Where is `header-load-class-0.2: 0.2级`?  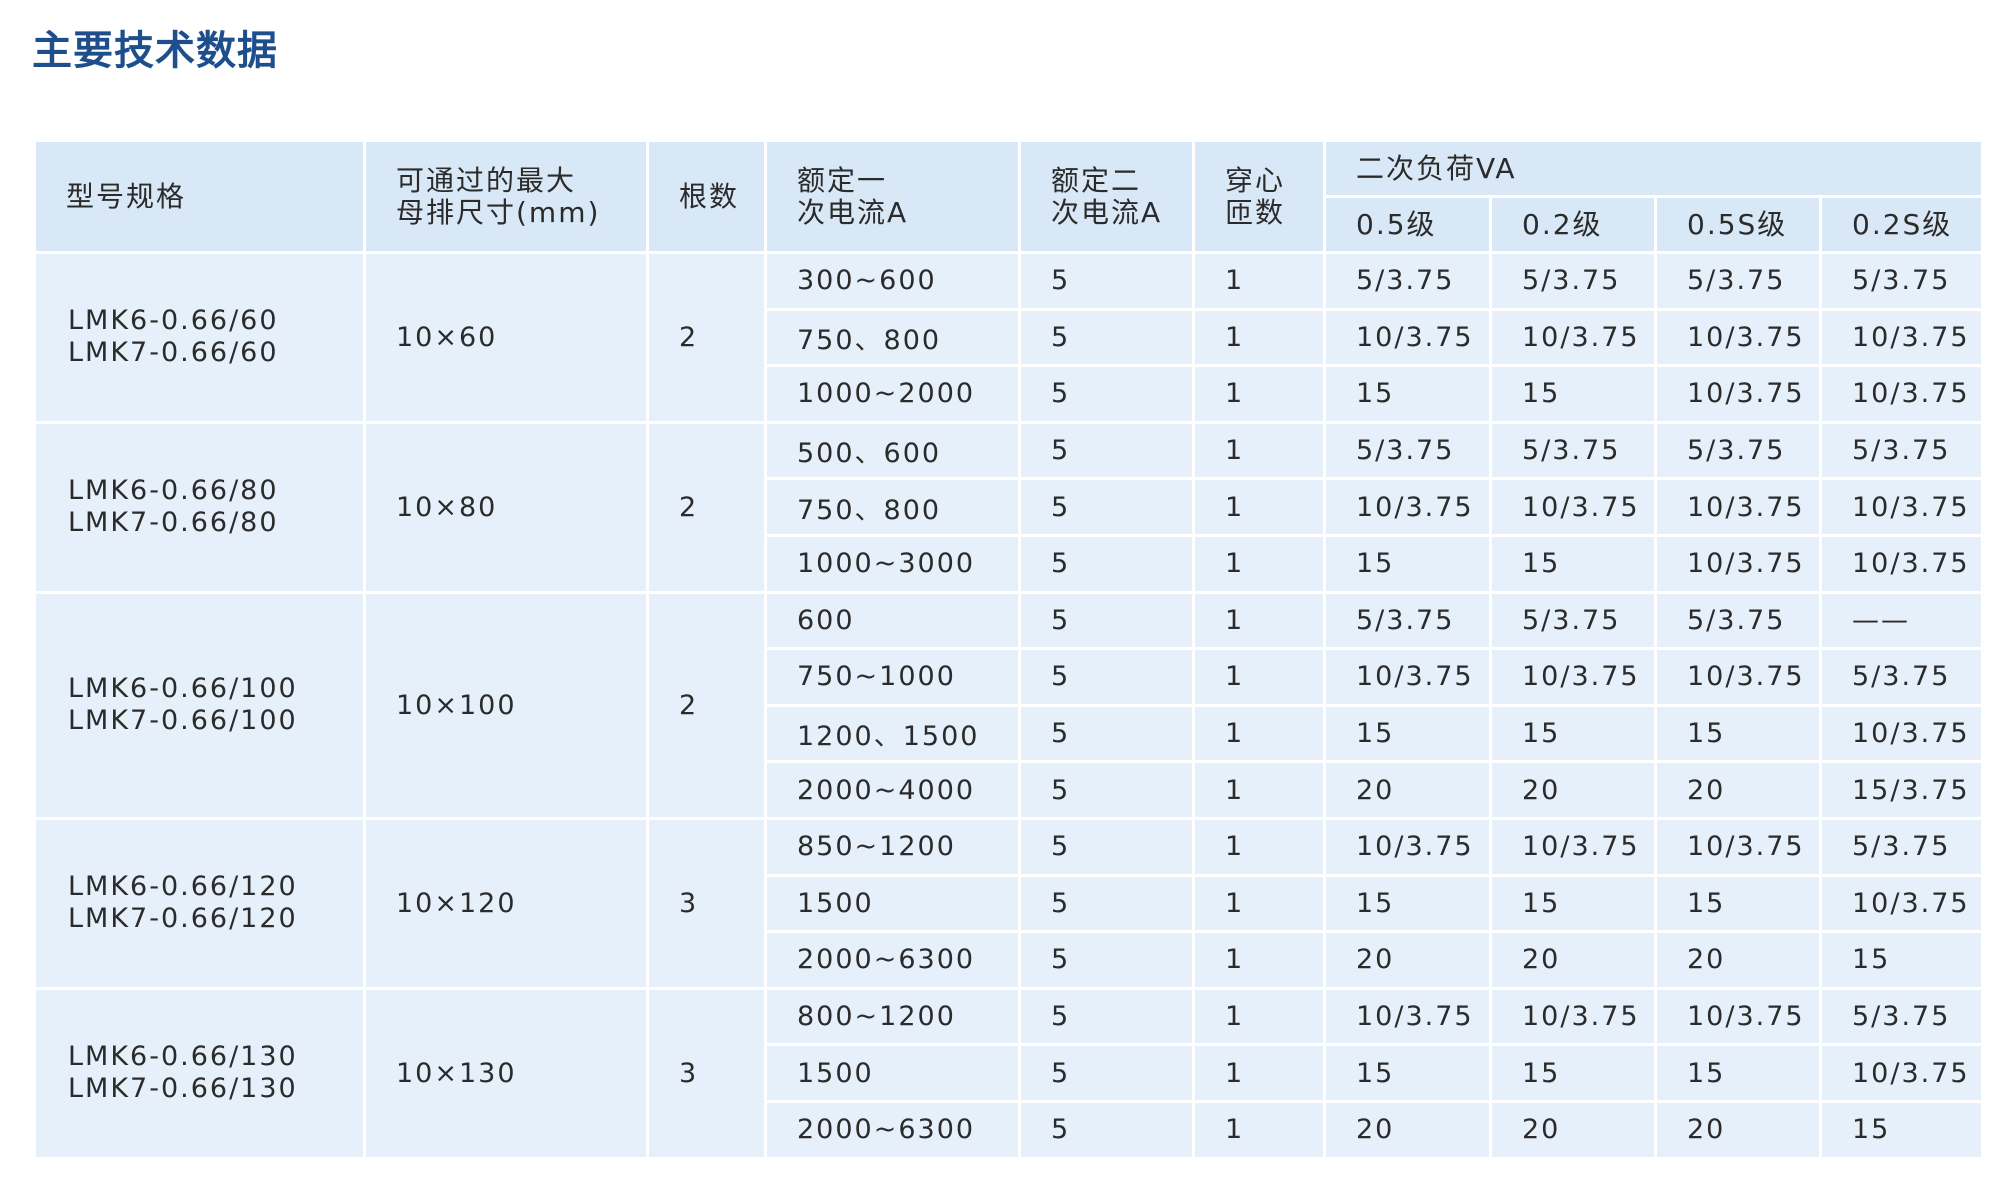
header-load-class-0.2: 0.2级 is located at coordinates (1573, 224).